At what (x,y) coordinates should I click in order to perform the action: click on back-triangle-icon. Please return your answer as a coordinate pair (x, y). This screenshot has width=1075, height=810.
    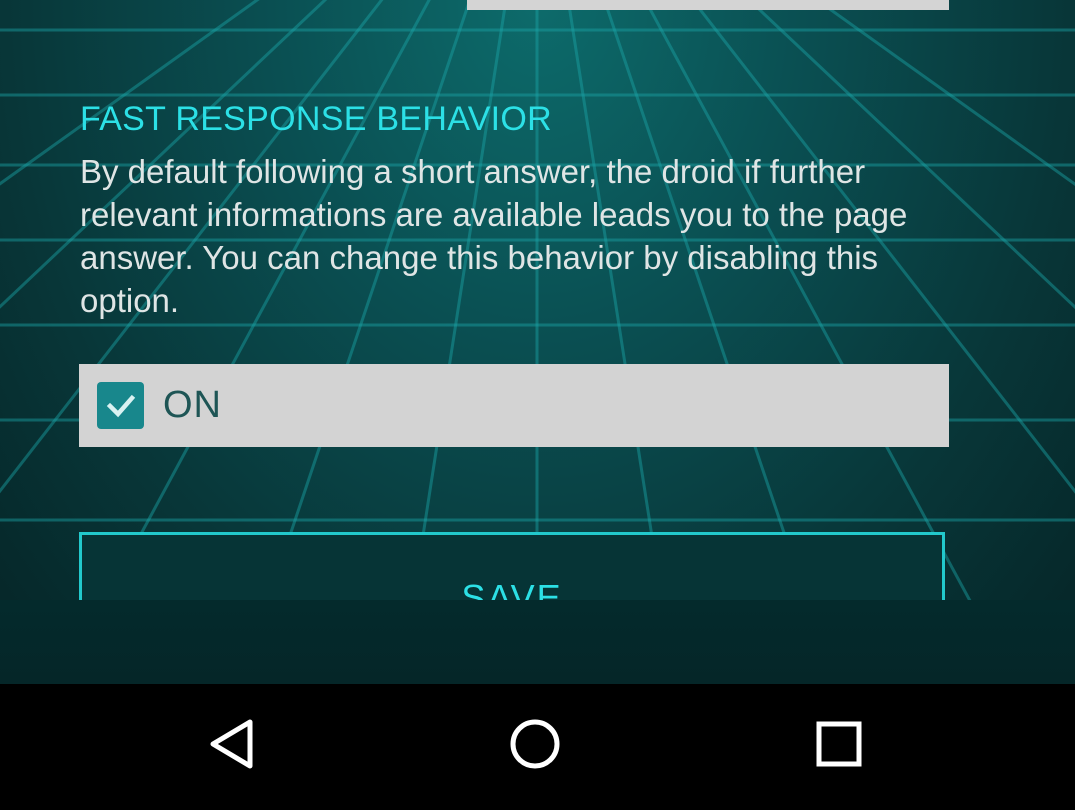
    Looking at the image, I should click on (231, 744).